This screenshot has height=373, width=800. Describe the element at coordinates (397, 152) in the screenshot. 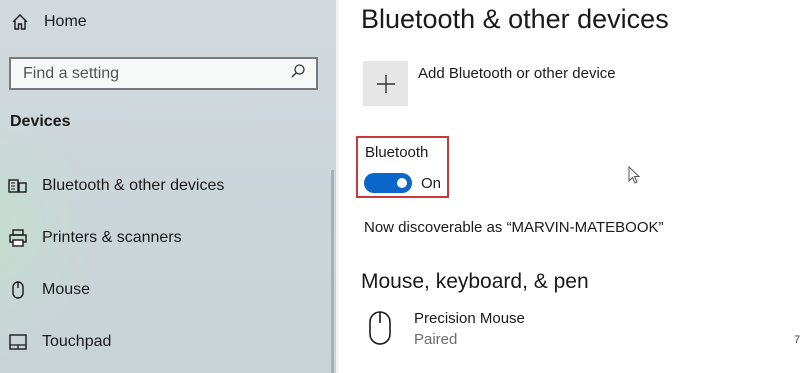

I see `bluetooth-title: Bluetooth` at that location.